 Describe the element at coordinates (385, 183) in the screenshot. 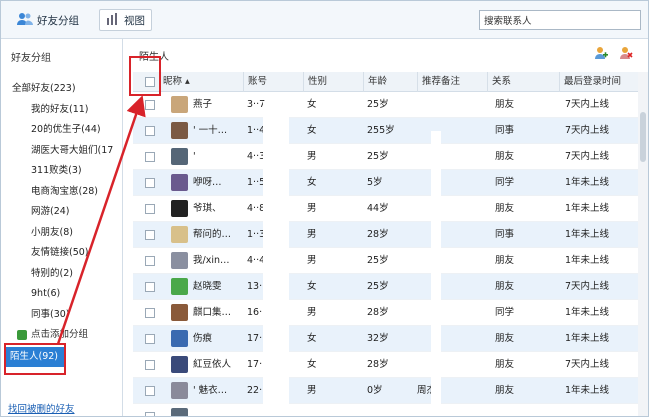

I see `table-row: 咿呀… 1··55 女 5岁 同学 1年未上线` at that location.